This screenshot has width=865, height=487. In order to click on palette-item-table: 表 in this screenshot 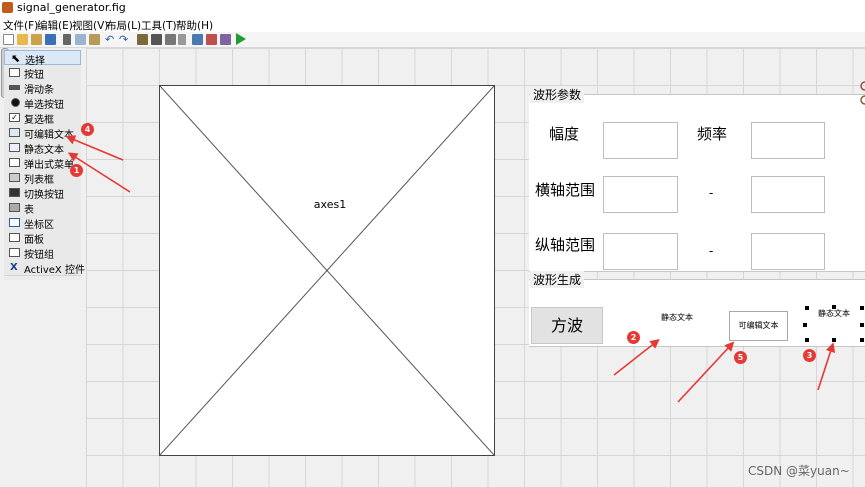, I will do `click(42, 208)`.